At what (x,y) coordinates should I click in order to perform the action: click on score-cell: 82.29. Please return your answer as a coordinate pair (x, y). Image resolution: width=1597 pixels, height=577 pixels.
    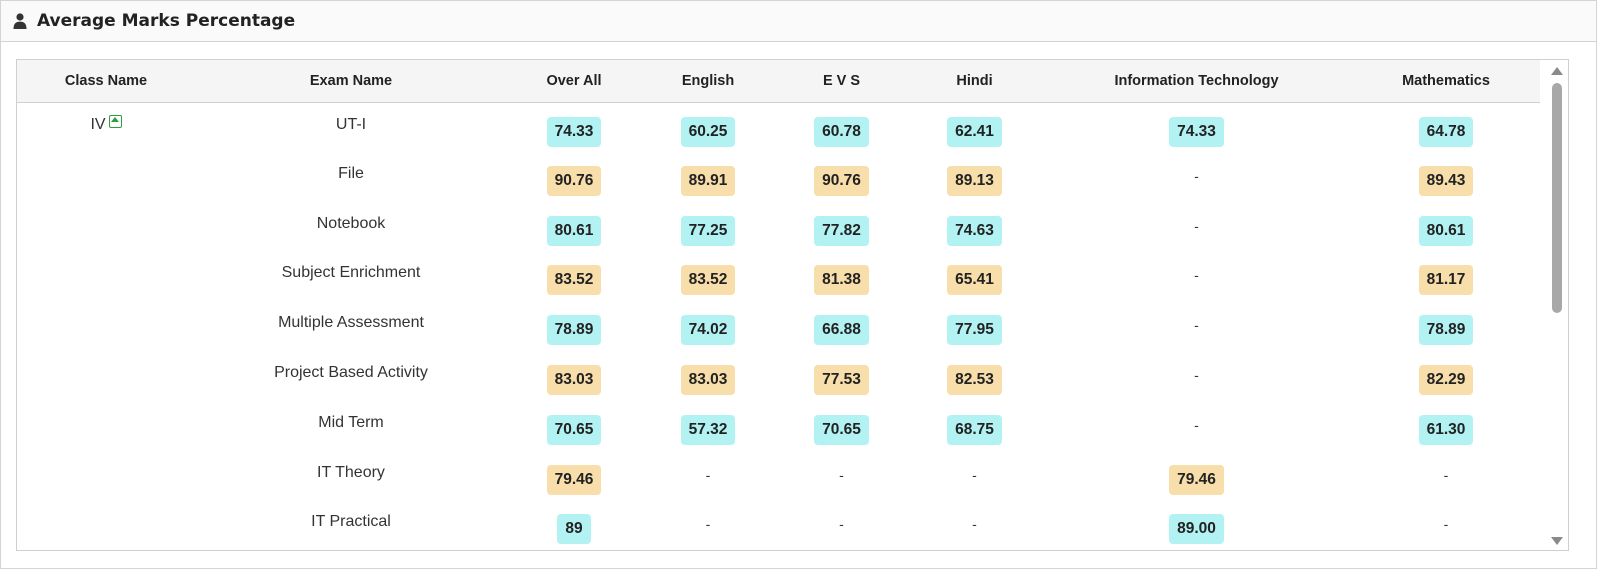
    Looking at the image, I should click on (1446, 376).